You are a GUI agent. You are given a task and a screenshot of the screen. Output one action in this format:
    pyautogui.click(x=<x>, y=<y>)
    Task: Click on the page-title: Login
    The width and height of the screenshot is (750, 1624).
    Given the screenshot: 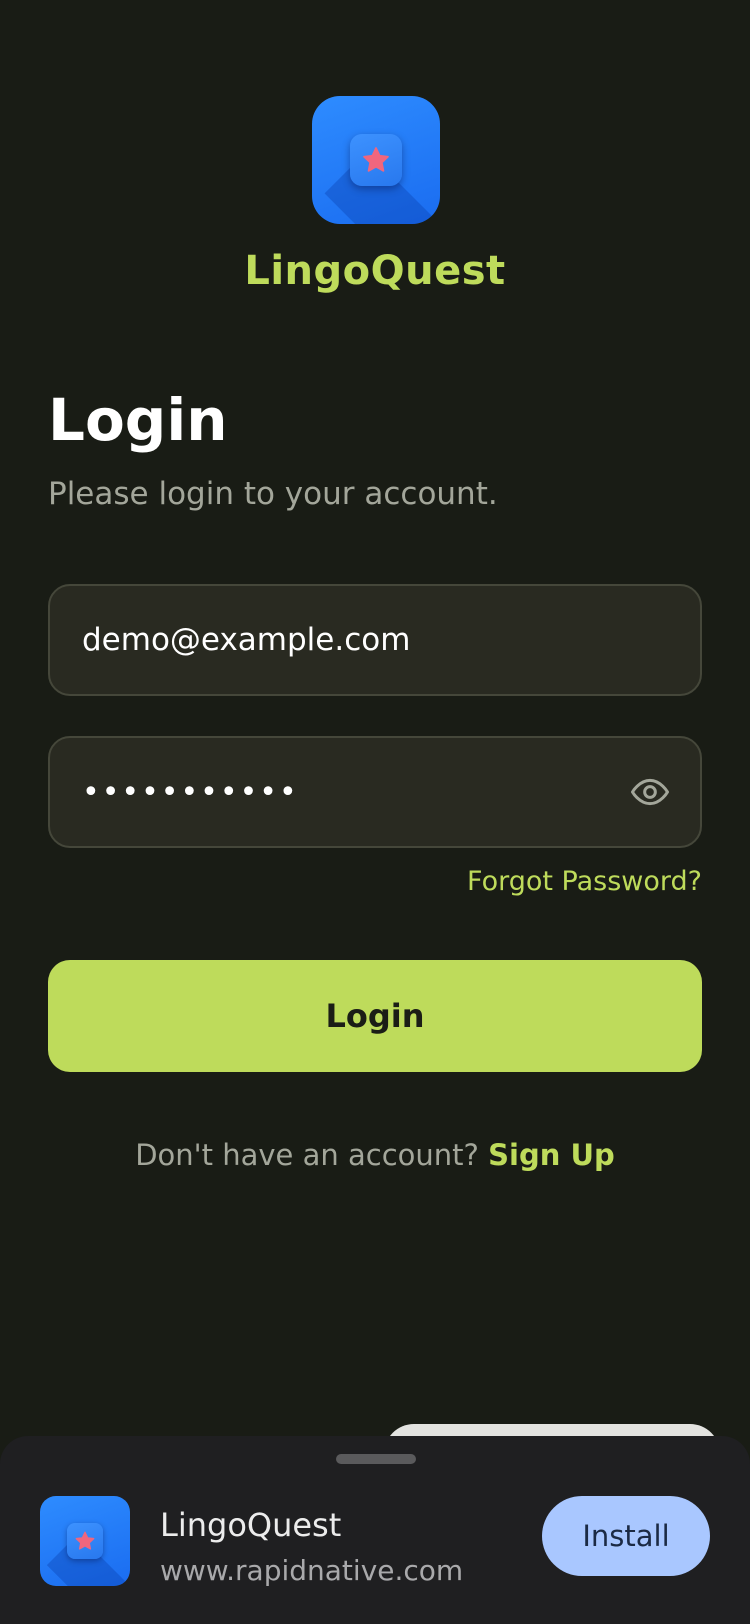 What is the action you would take?
    pyautogui.click(x=138, y=420)
    